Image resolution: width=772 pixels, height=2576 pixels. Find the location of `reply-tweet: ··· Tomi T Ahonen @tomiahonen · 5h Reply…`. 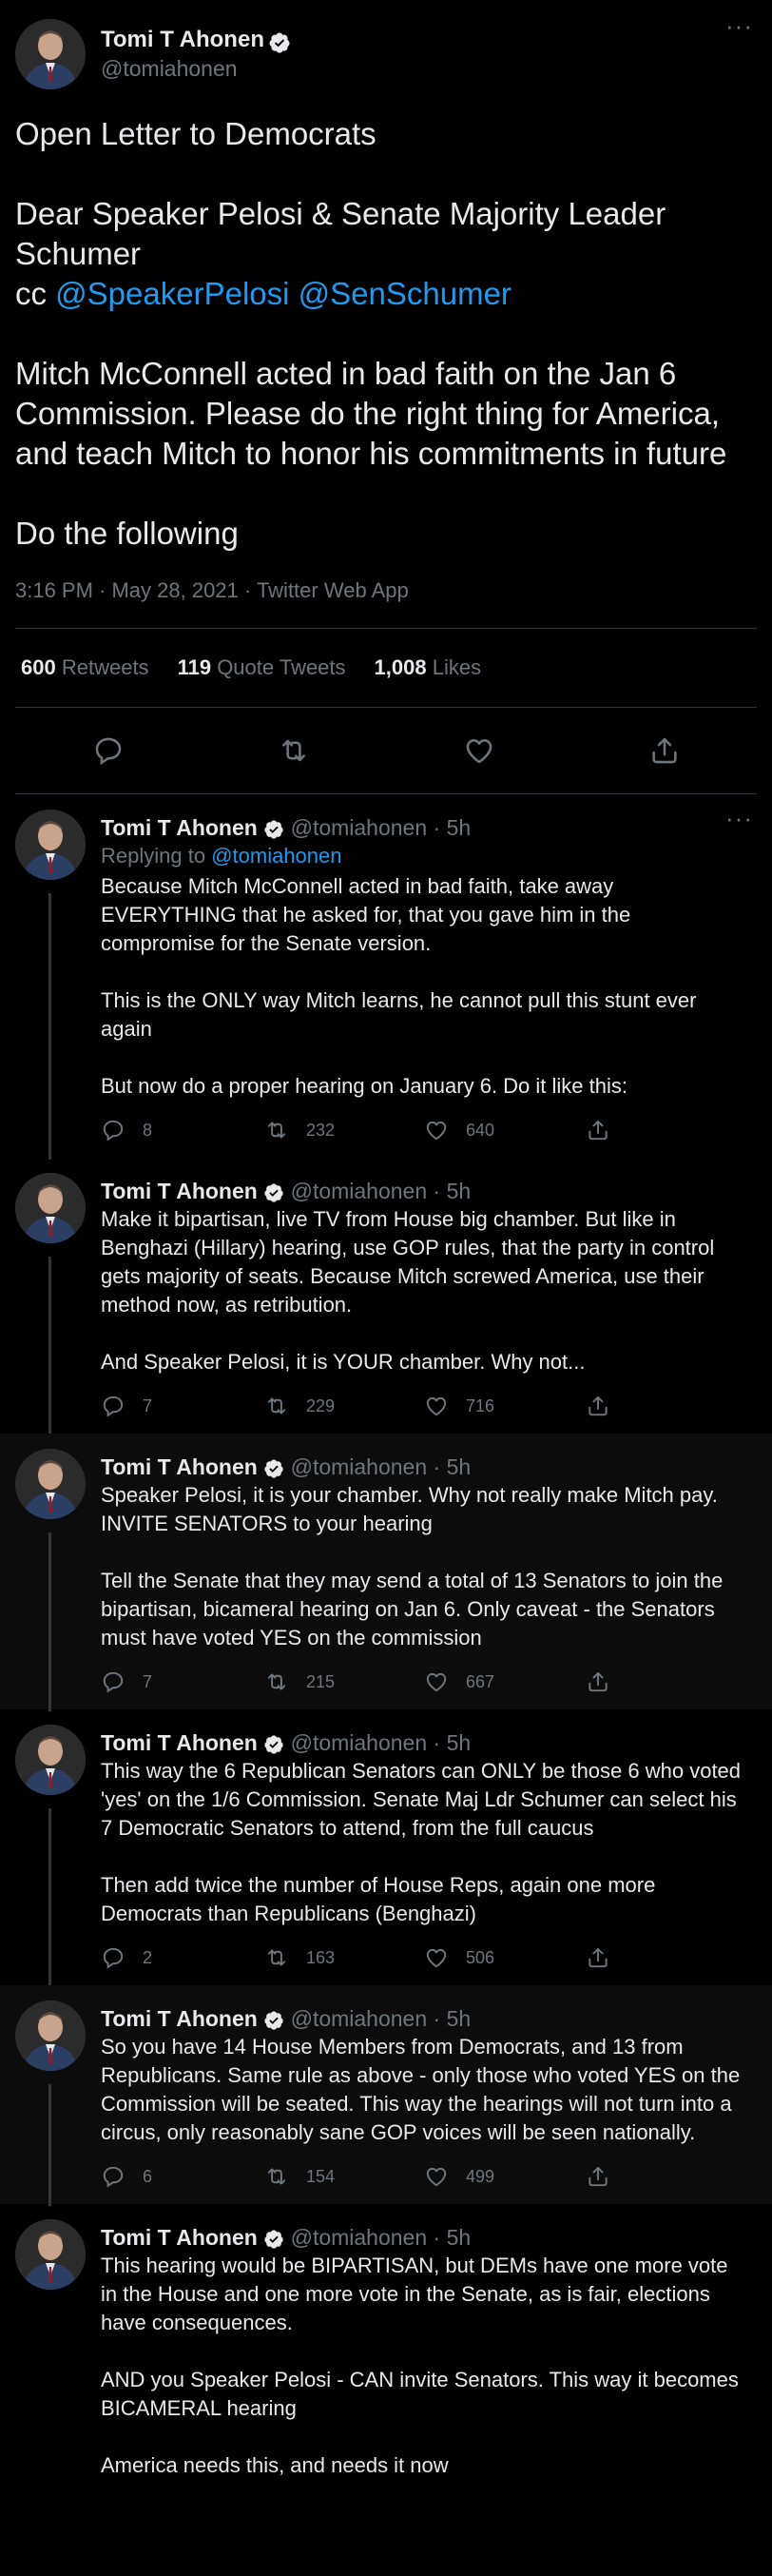

reply-tweet: ··· Tomi T Ahonen @tomiahonen · 5h Reply… is located at coordinates (386, 977).